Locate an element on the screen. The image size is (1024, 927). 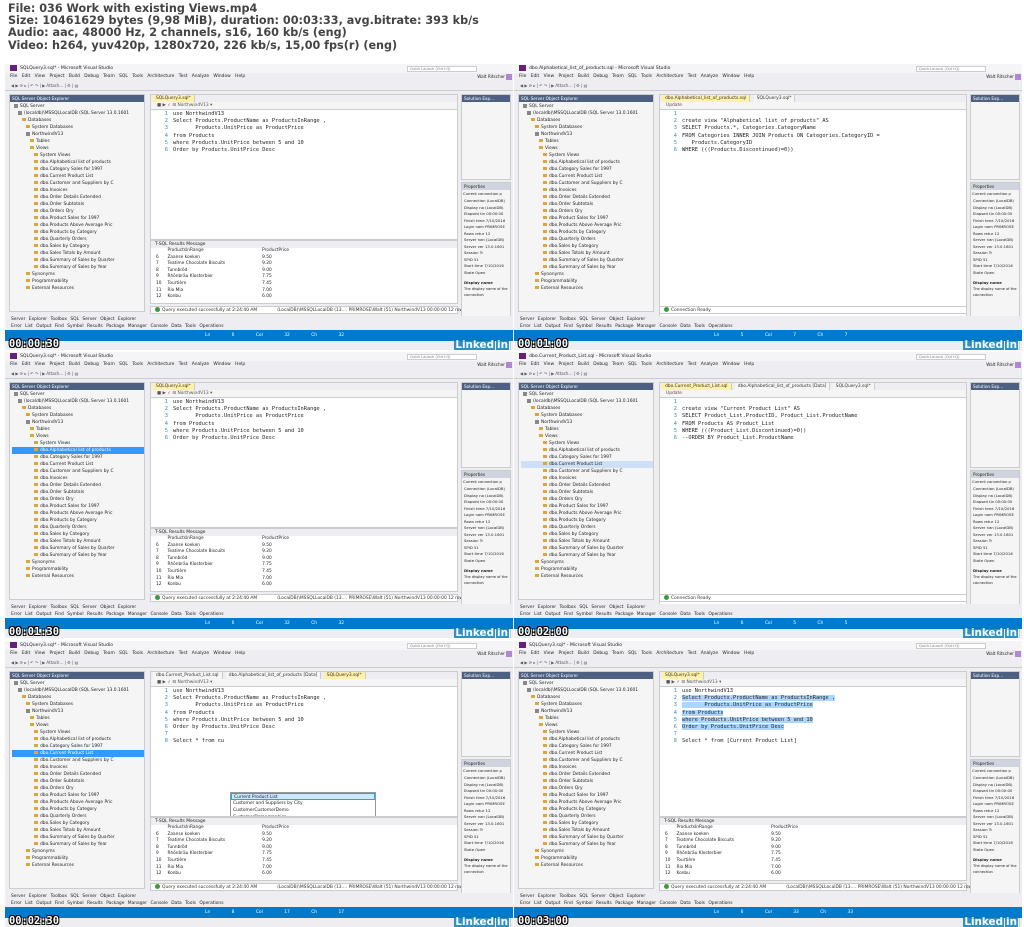
tree-node: Programmability is located at coordinates (78, 858).